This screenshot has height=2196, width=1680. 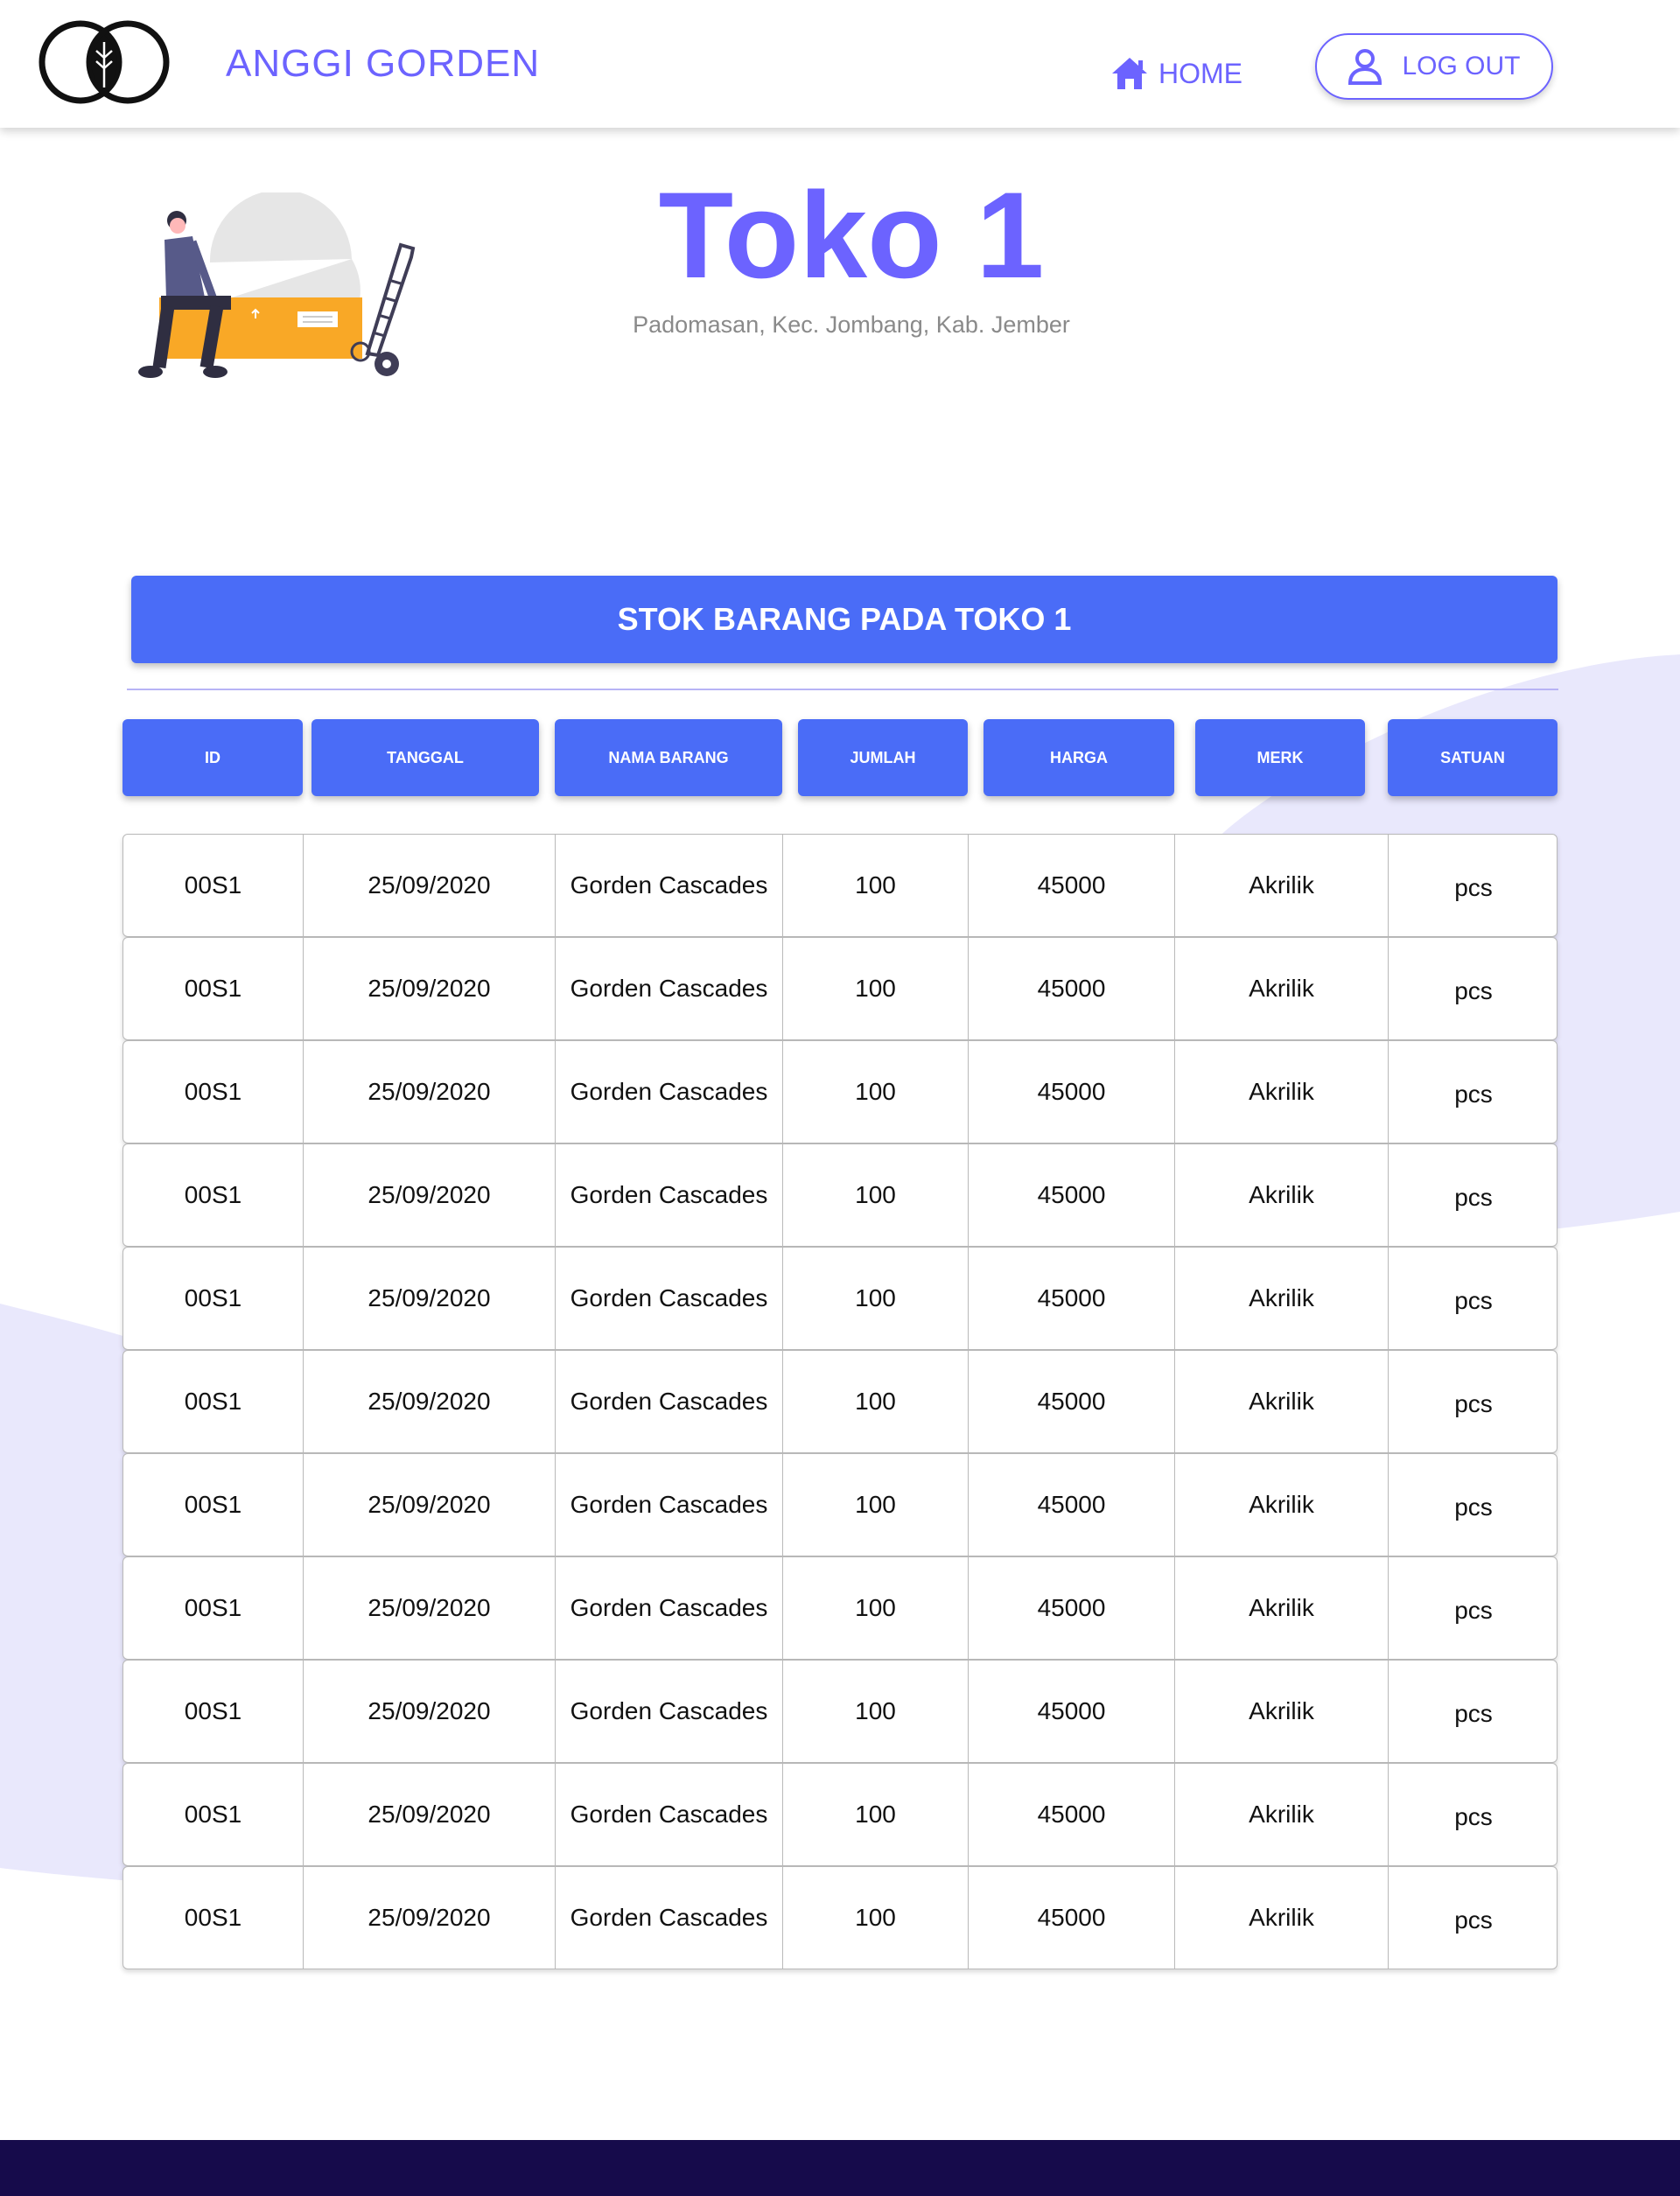 What do you see at coordinates (840, 2168) in the screenshot?
I see `footer-bar` at bounding box center [840, 2168].